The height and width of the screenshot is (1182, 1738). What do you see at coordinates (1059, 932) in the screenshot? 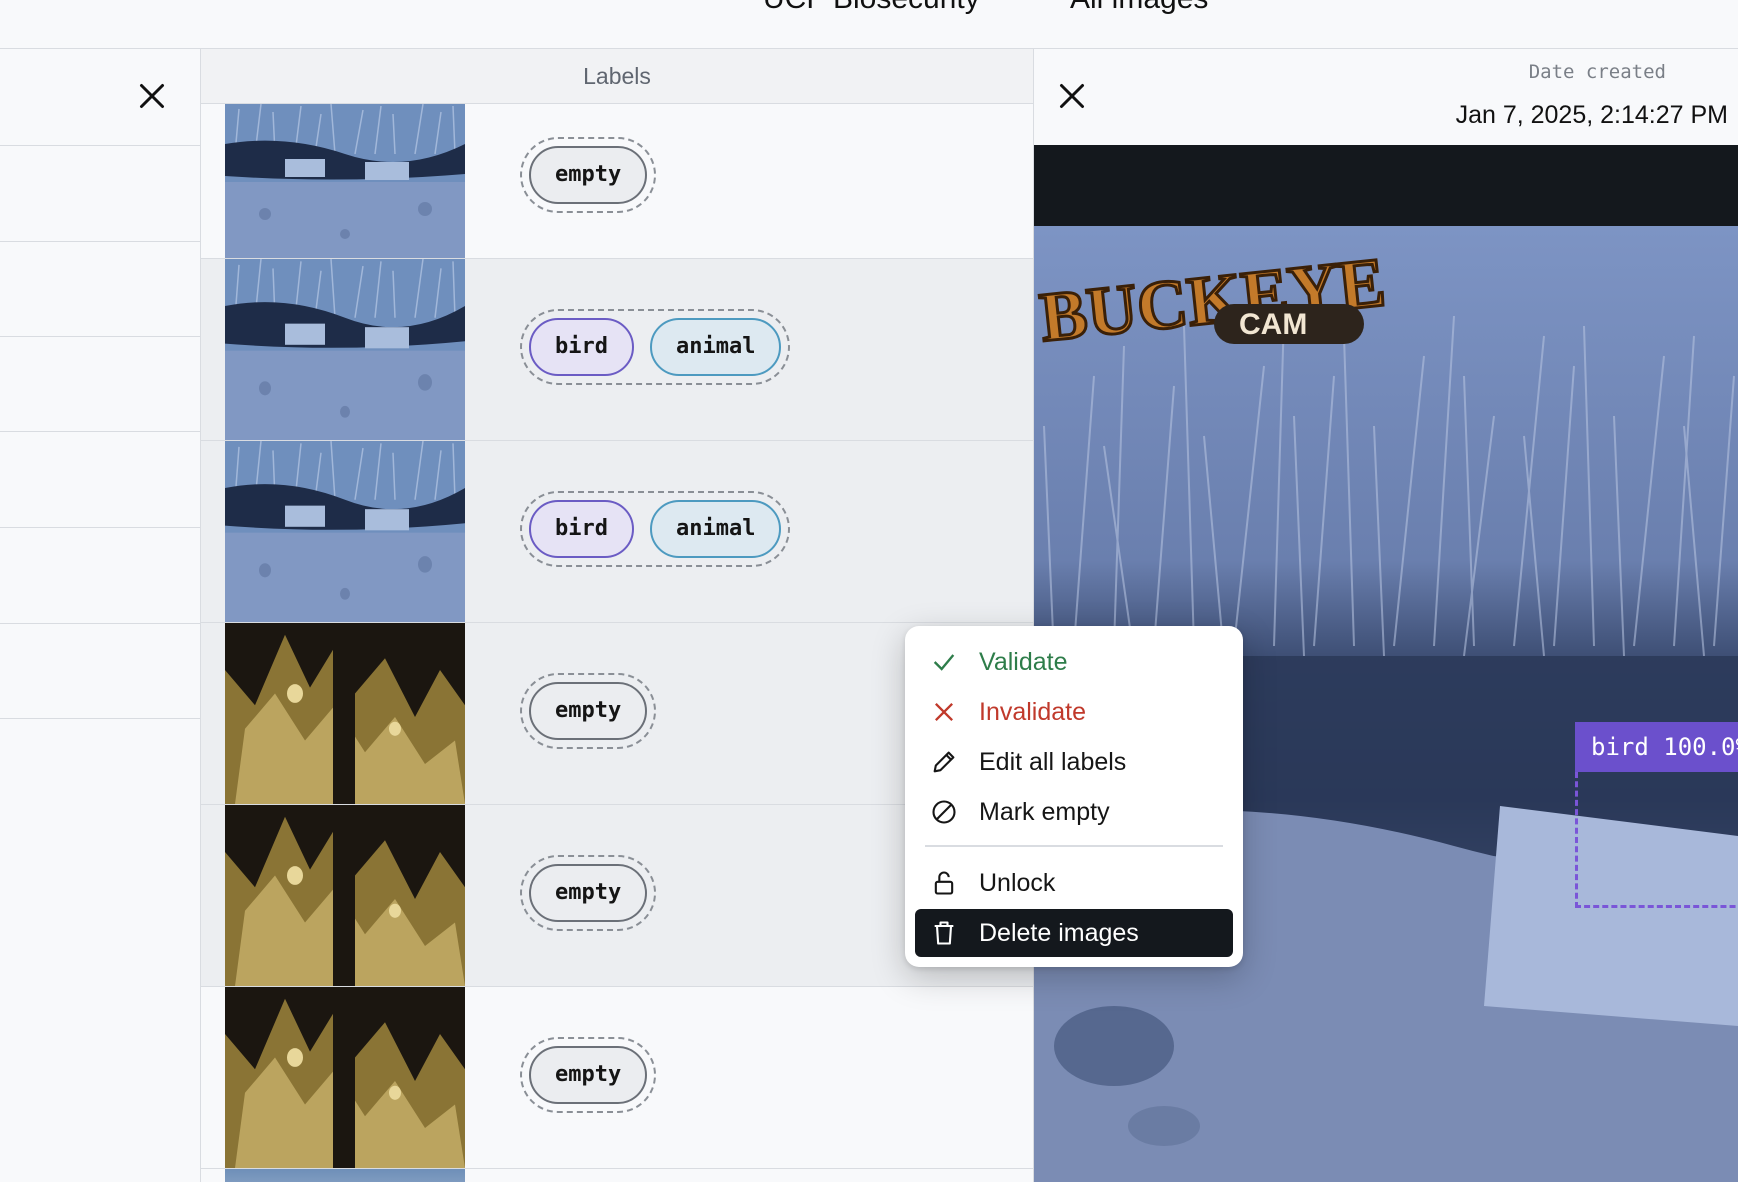
I see `menu-item-label: Delete images` at bounding box center [1059, 932].